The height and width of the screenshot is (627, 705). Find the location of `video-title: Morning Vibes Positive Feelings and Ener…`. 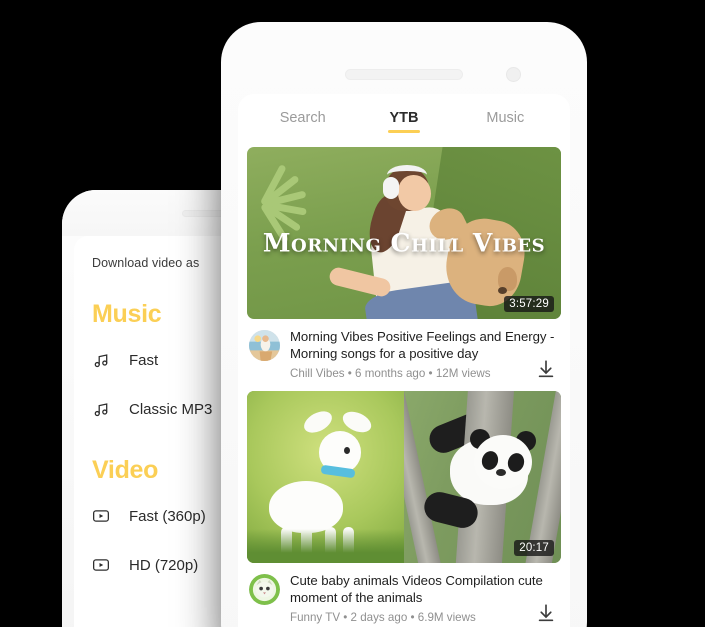

video-title: Morning Vibes Positive Feelings and Ener… is located at coordinates (422, 345).